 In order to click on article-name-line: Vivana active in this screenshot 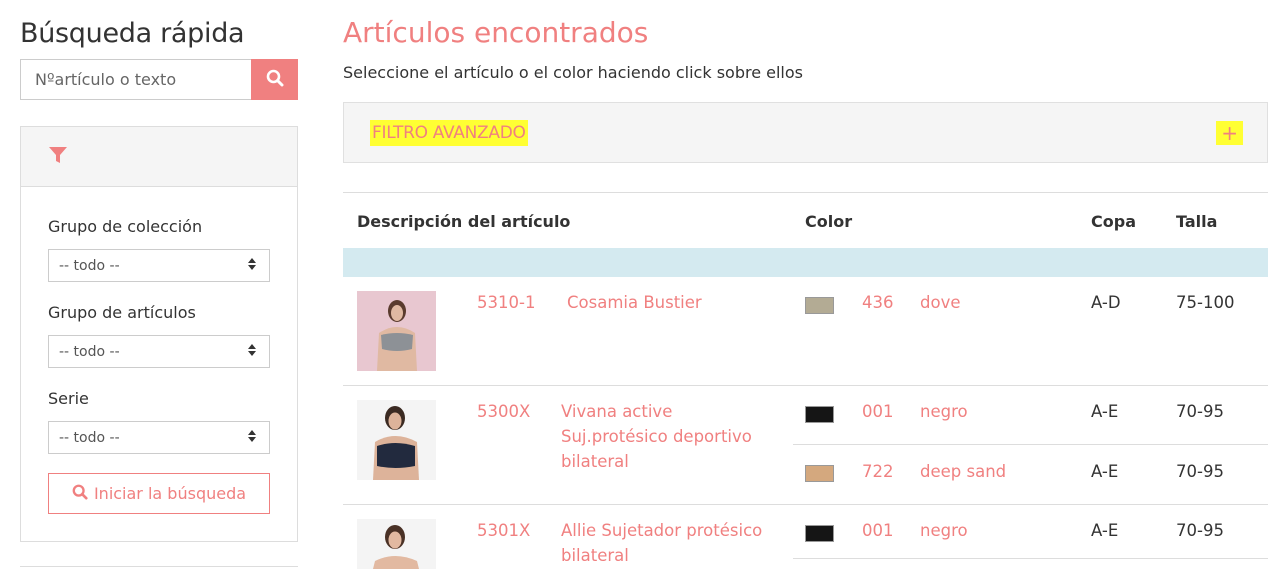, I will do `click(617, 411)`.